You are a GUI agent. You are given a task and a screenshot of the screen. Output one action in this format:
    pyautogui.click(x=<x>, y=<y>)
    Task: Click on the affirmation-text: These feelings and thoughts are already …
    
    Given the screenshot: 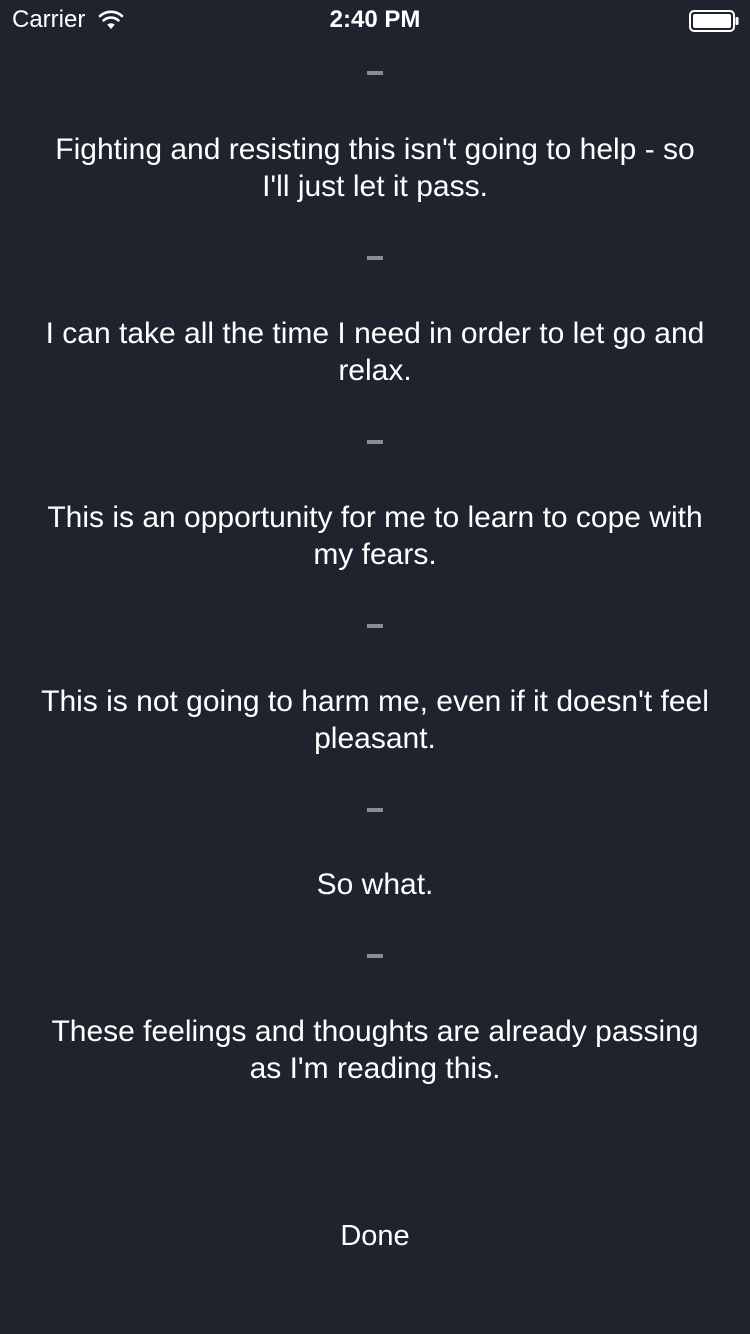 What is the action you would take?
    pyautogui.click(x=375, y=1050)
    